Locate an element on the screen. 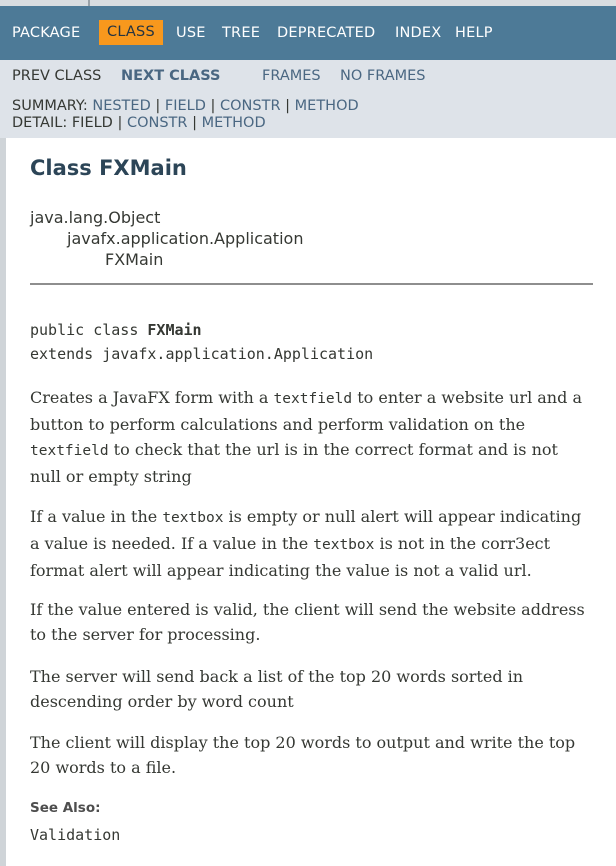  nav-use: USE is located at coordinates (191, 33).